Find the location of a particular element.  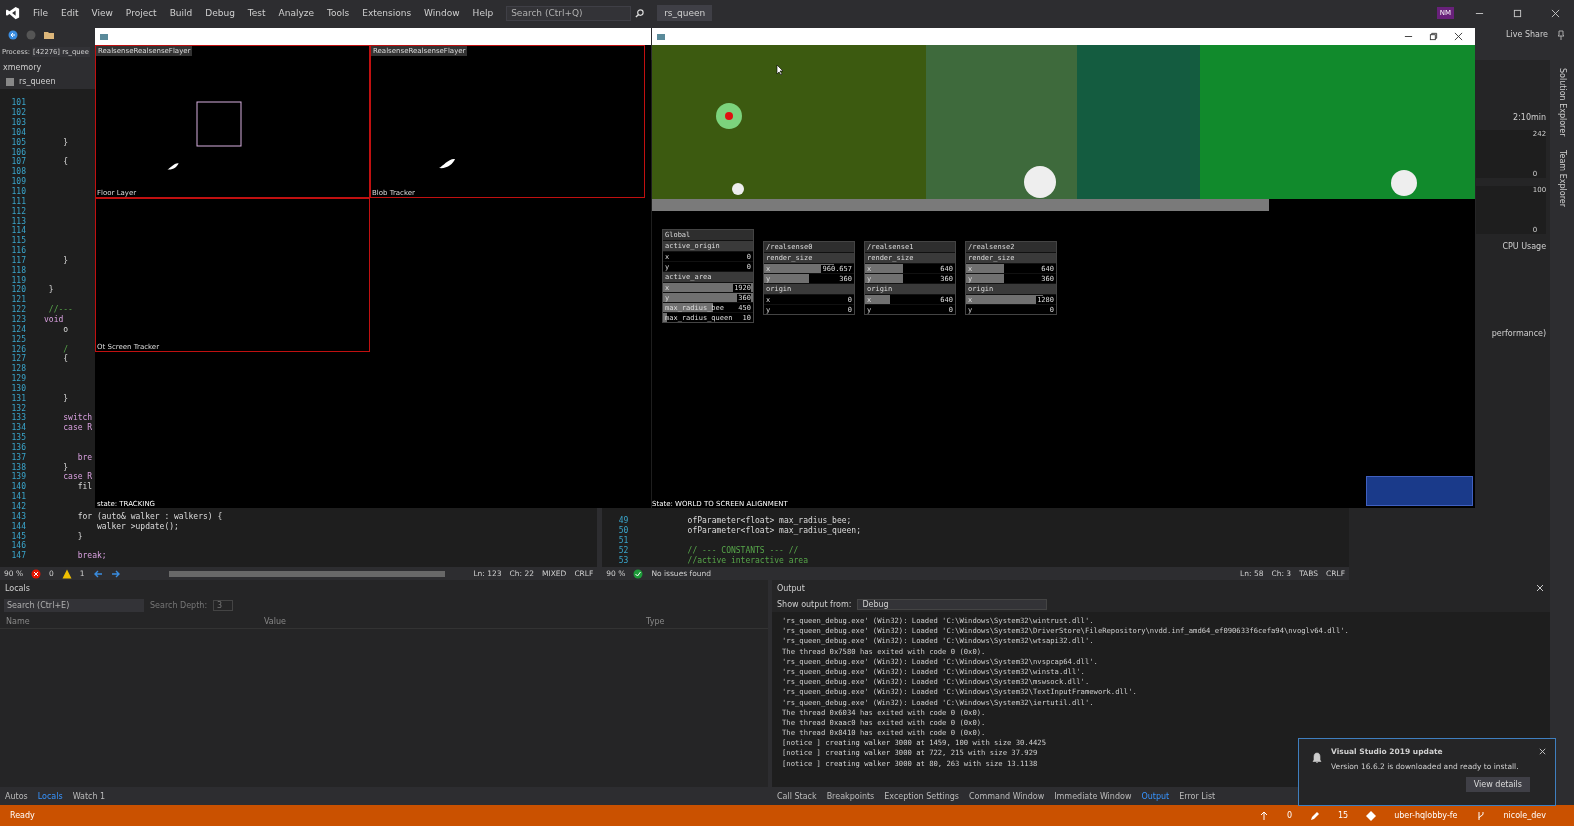

line-number: 101 is located at coordinates (18, 103).